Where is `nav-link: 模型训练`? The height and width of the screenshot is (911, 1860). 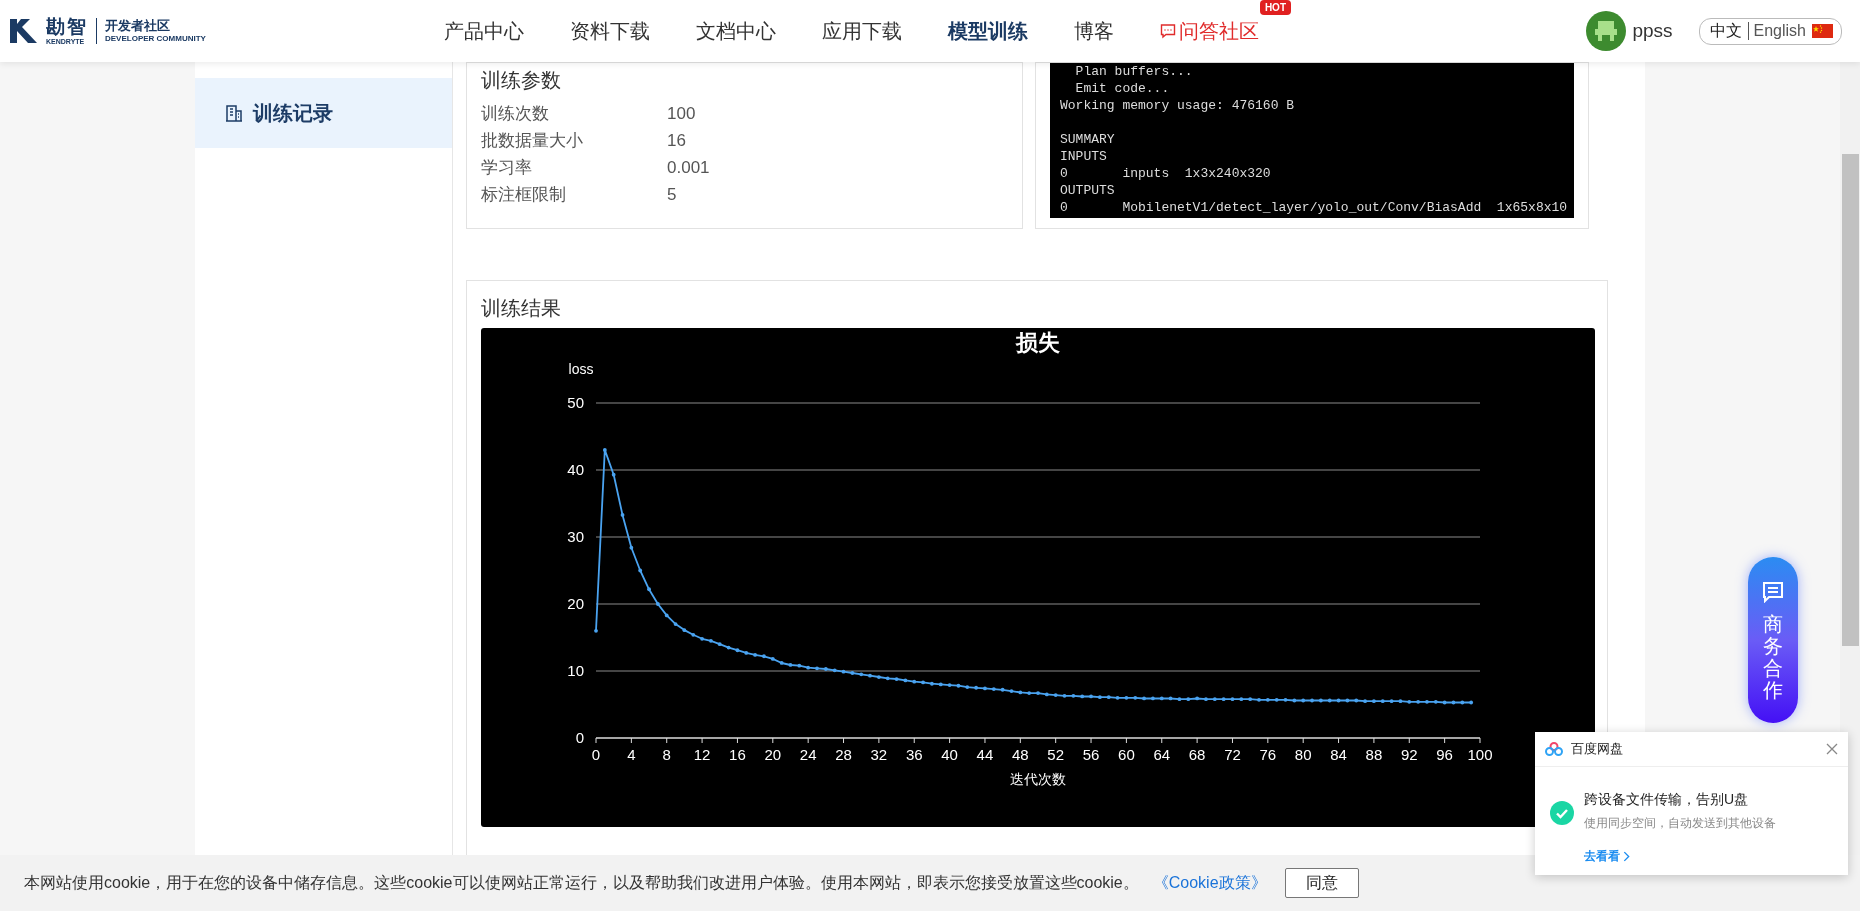
nav-link: 模型训练 is located at coordinates (988, 31).